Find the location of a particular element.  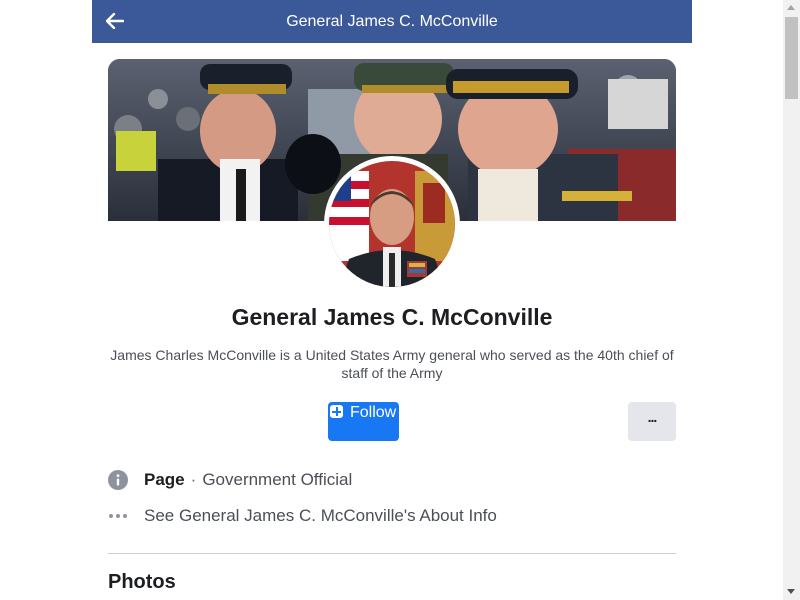

top-app-bar: General James C. McConville is located at coordinates (392, 21).